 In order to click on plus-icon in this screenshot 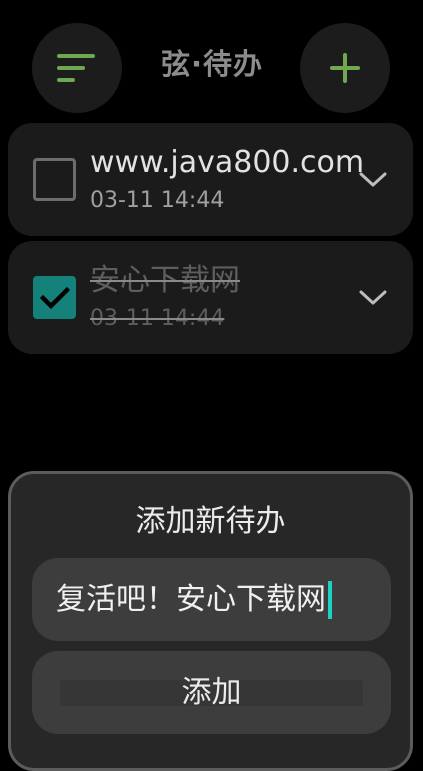, I will do `click(345, 68)`.